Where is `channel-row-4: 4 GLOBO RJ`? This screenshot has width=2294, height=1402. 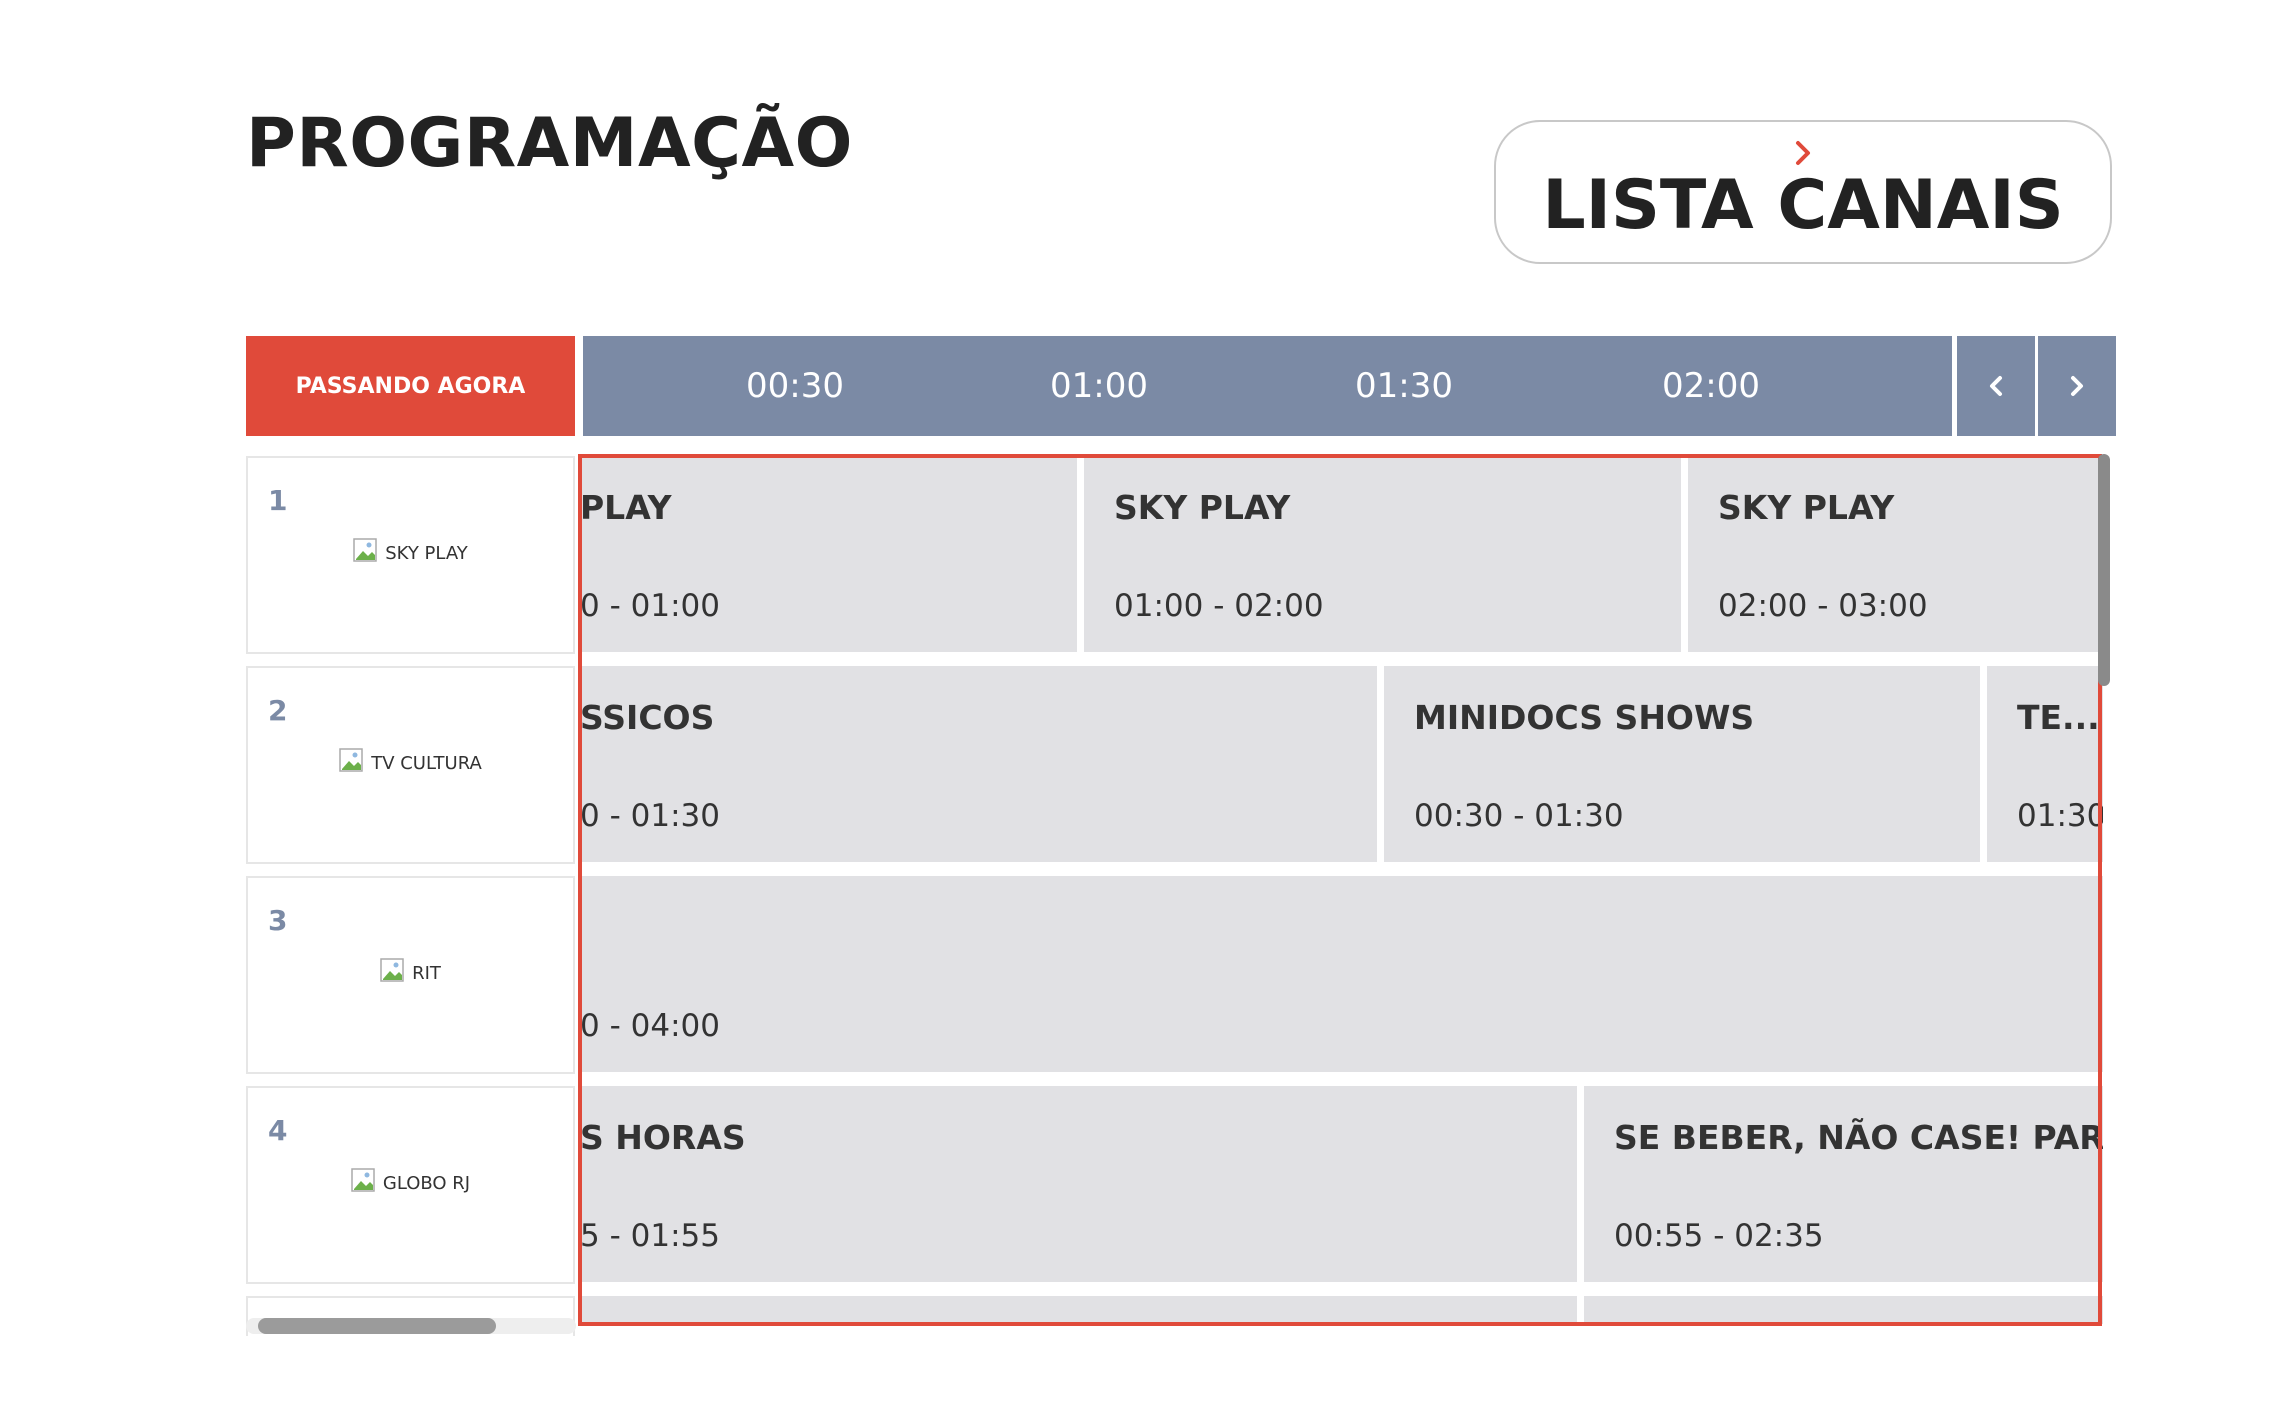 channel-row-4: 4 GLOBO RJ is located at coordinates (410, 1185).